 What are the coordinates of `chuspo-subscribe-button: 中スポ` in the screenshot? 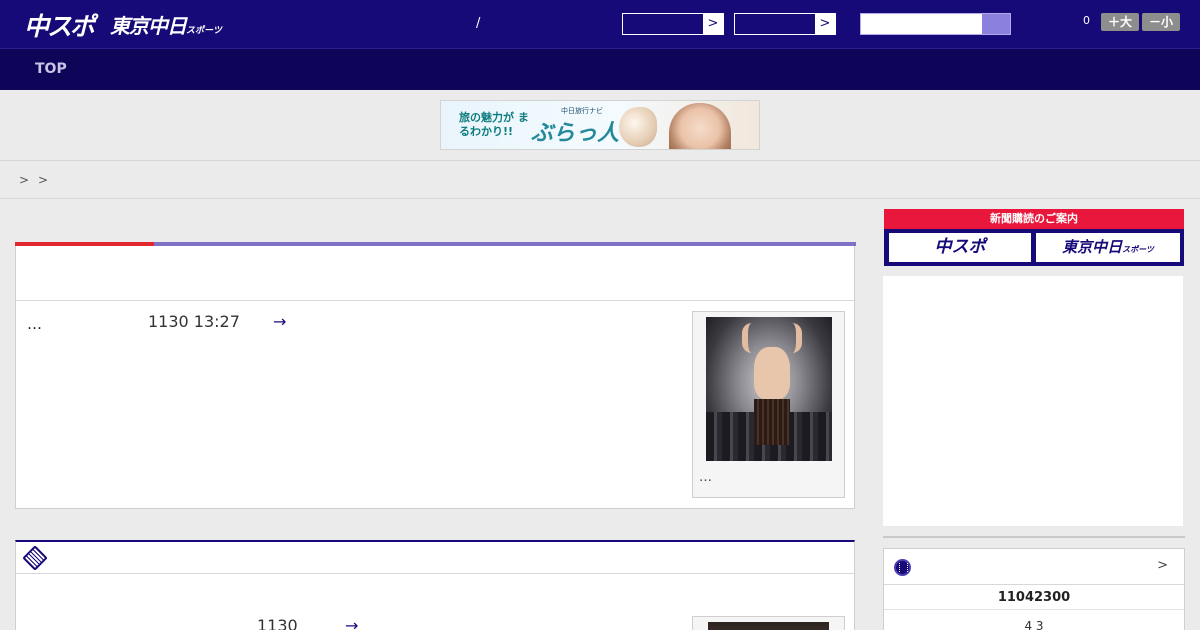 It's located at (960, 247).